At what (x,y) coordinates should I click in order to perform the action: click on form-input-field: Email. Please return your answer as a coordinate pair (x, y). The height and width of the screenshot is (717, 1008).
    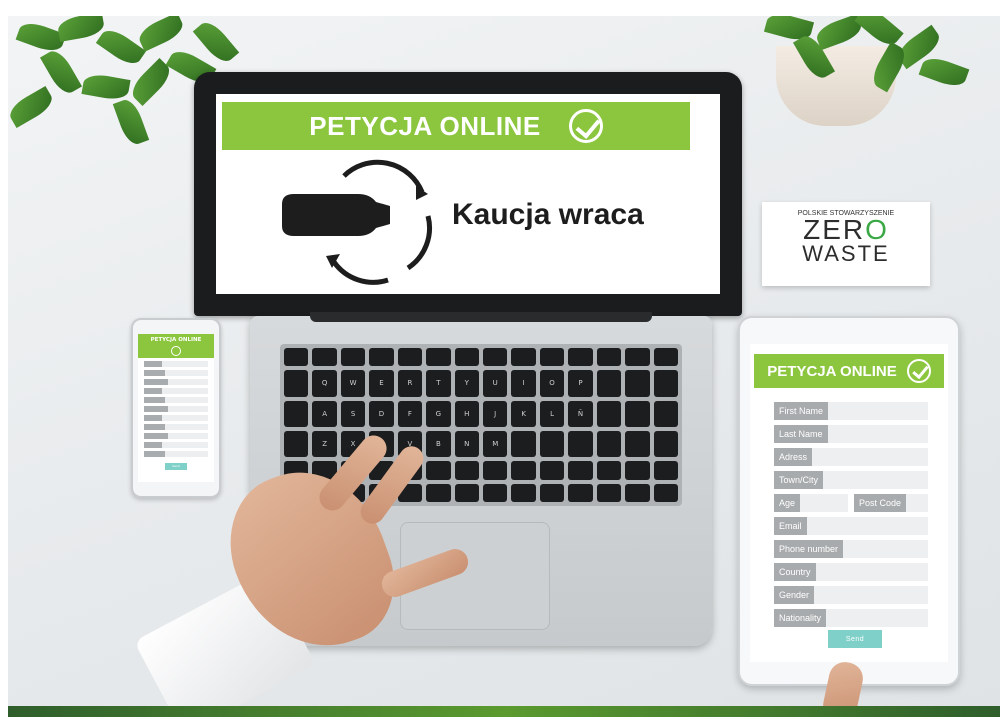
    Looking at the image, I should click on (851, 526).